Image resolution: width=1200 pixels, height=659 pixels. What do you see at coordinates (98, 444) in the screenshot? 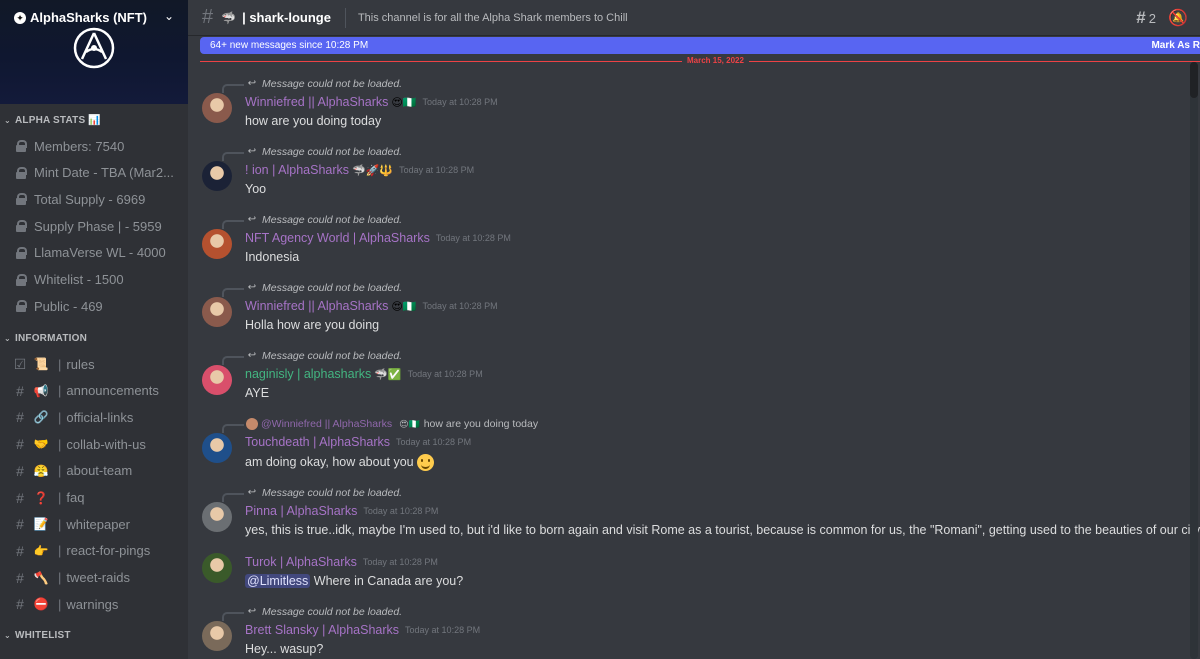
I see `sidebar-item-collab-with-us: # 🤝 | collab-with-us` at bounding box center [98, 444].